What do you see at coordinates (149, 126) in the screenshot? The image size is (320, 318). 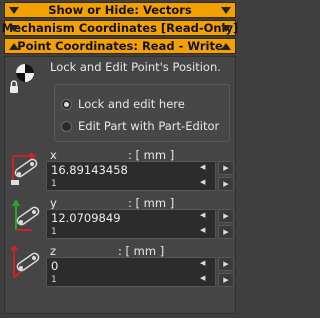 I see `radio-label: Edit Part with Part-Editor` at bounding box center [149, 126].